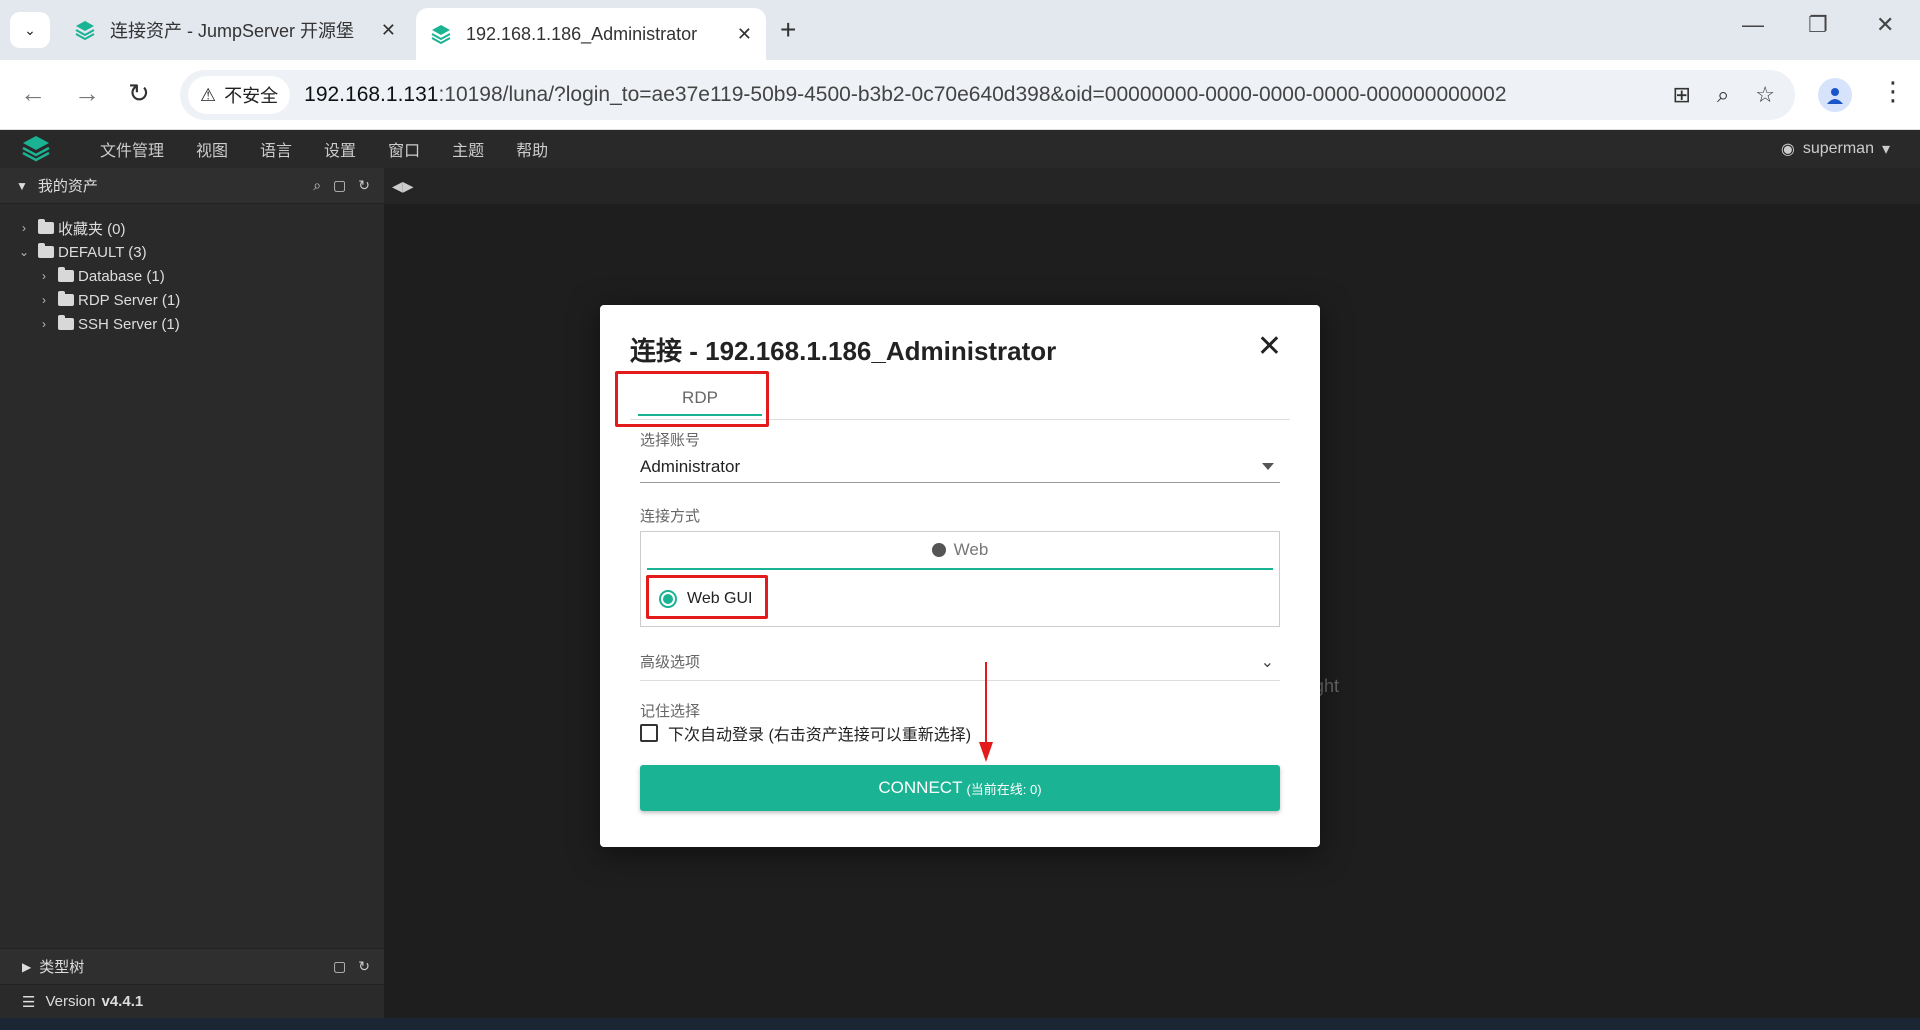 This screenshot has height=1030, width=1920. Describe the element at coordinates (33, 93) in the screenshot. I see `back-icon: ←` at that location.